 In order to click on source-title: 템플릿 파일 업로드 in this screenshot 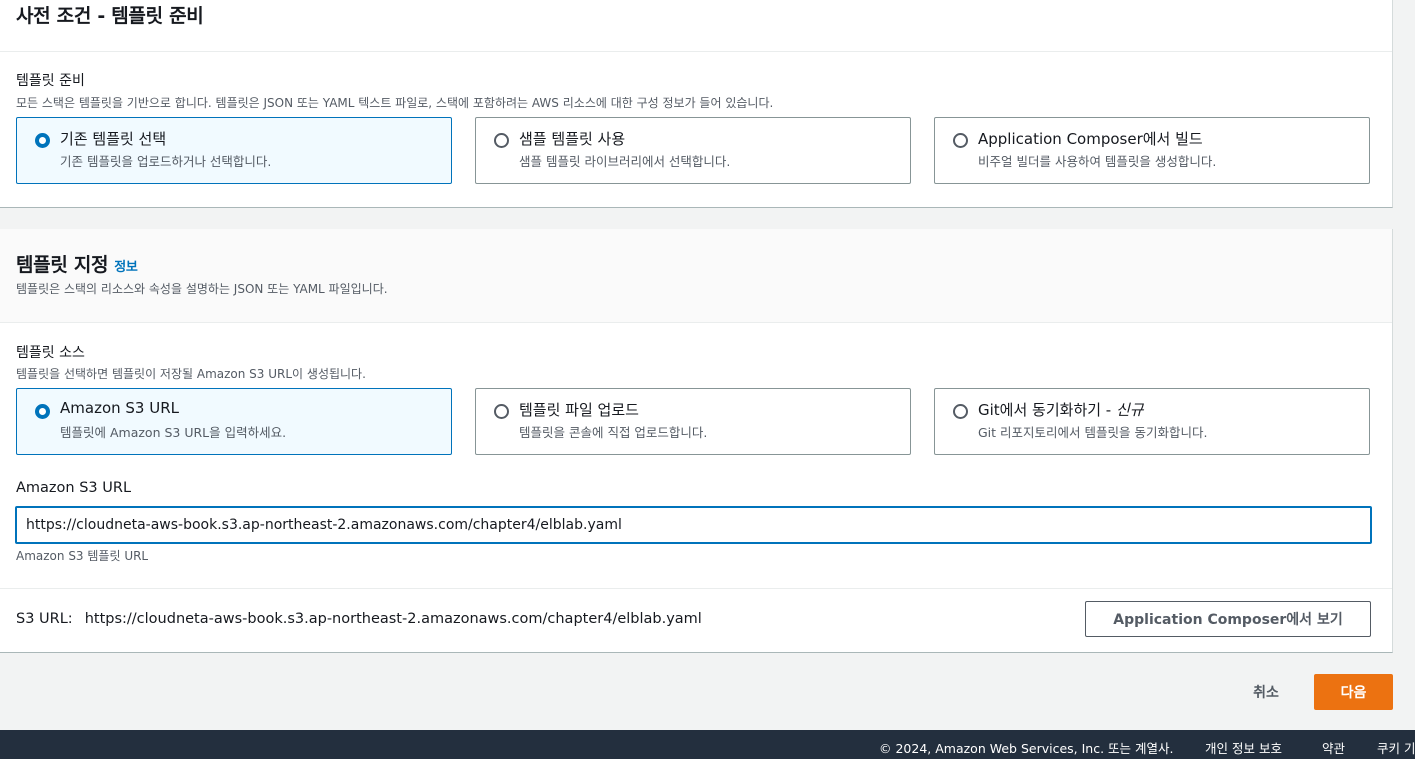, I will do `click(579, 410)`.